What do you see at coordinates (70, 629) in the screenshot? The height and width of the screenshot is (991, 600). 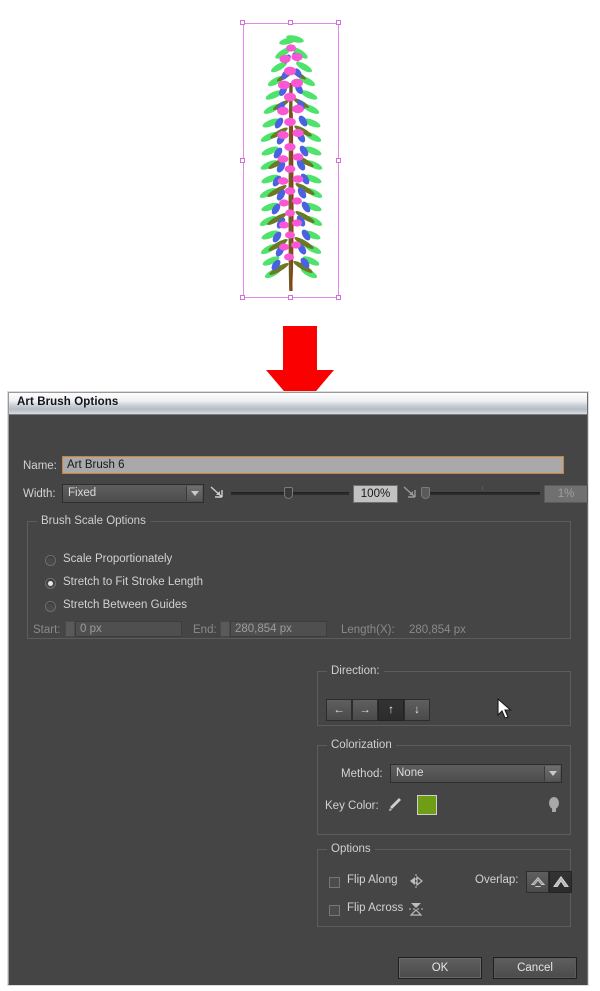 I see `start-stepper` at bounding box center [70, 629].